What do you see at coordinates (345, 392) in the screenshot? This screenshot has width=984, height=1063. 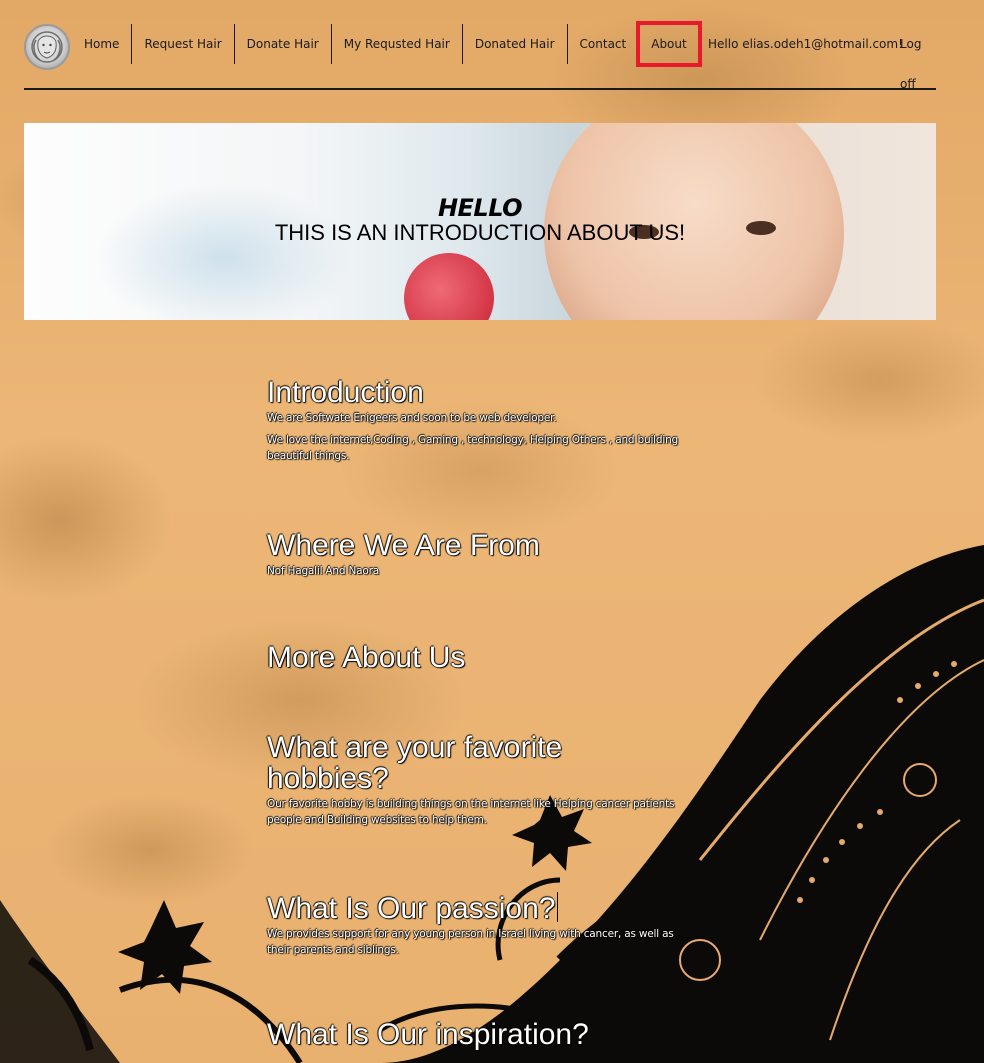 I see `section-heading: Introduction` at bounding box center [345, 392].